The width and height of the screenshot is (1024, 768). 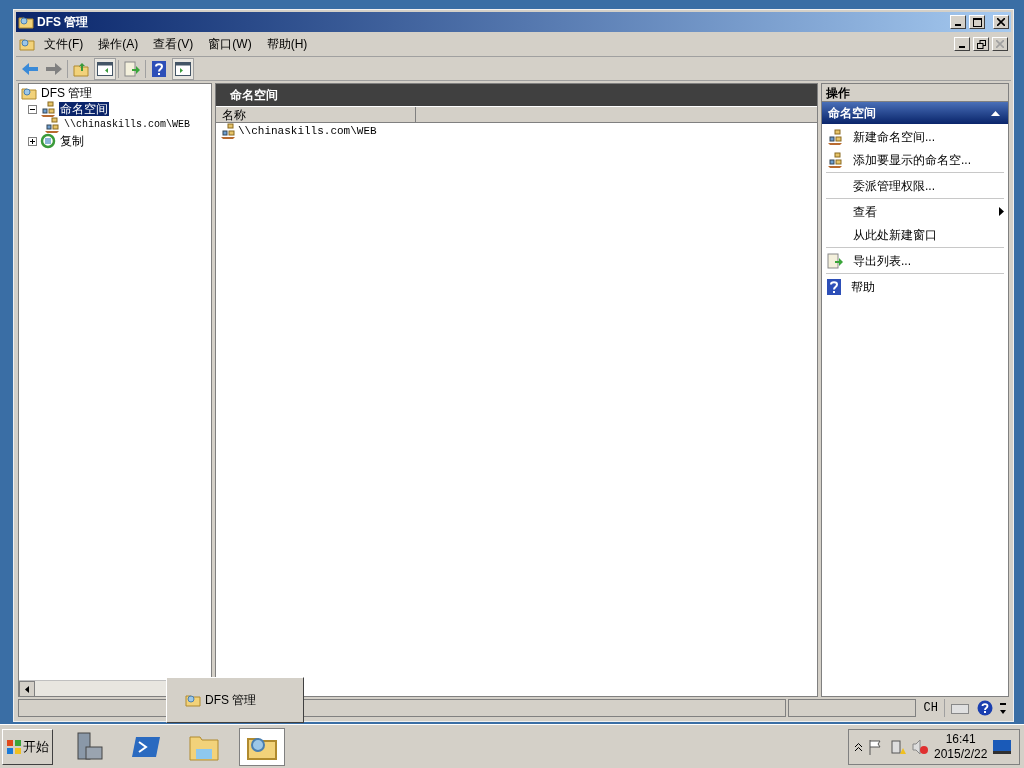 I want to click on restore-icon, so click(x=981, y=44).